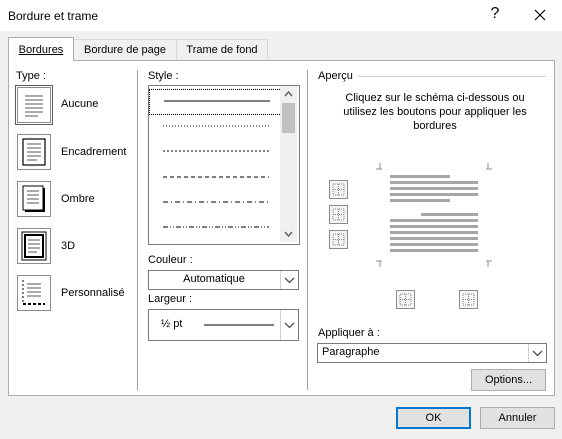 Image resolution: width=562 pixels, height=439 pixels. Describe the element at coordinates (517, 418) in the screenshot. I see `cancel-button: Annuler` at that location.